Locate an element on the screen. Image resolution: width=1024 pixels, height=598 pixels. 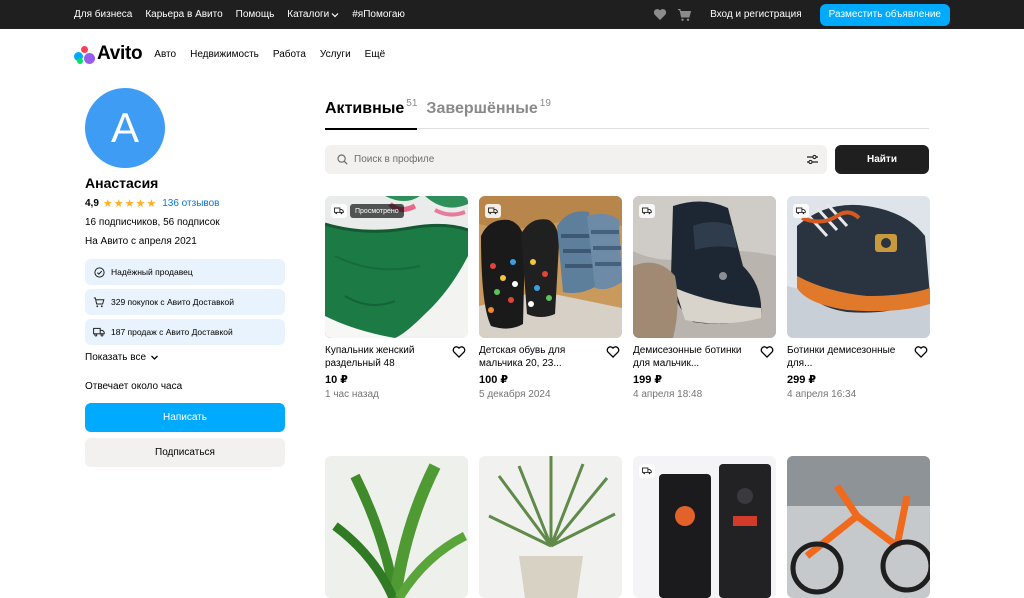
logo-dots-icon is located at coordinates (84, 54).